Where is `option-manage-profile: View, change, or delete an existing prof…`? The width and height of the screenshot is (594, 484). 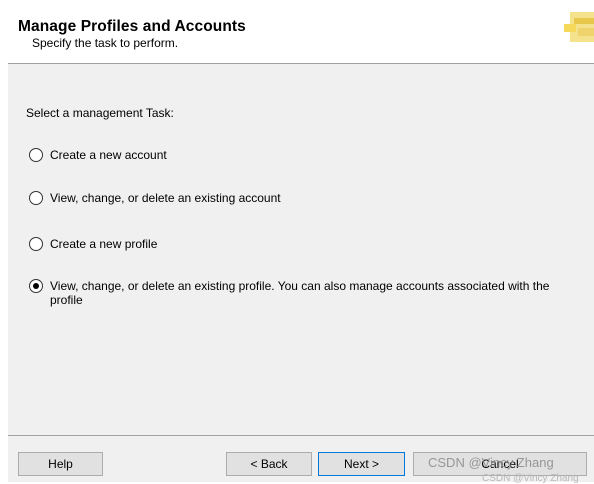
option-manage-profile: View, change, or delete an existing prof… is located at coordinates (297, 293).